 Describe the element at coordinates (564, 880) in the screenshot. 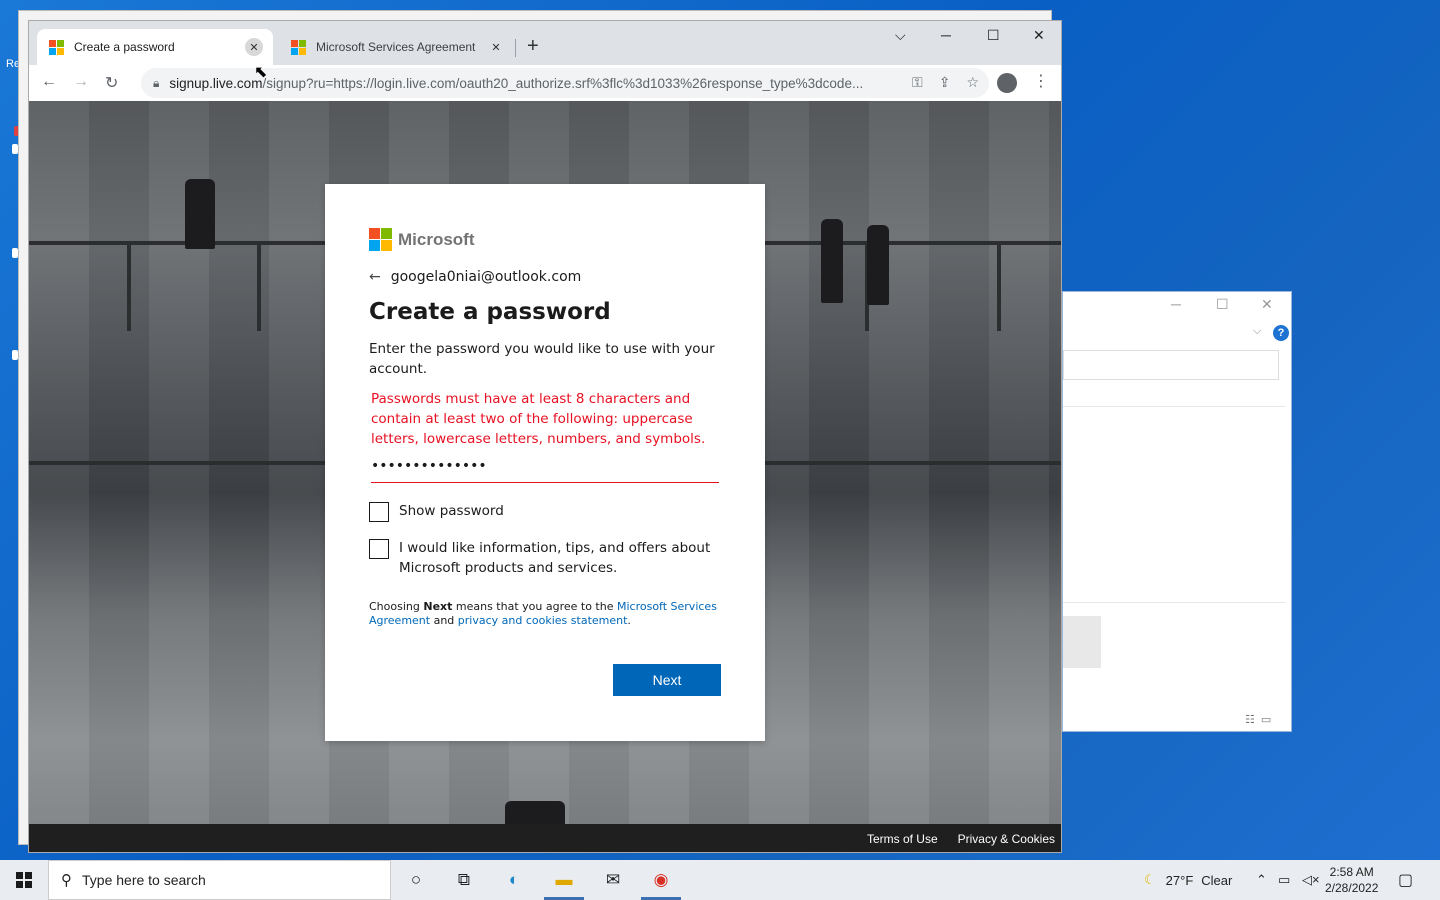

I see `file-explorer-icon: ▬` at that location.